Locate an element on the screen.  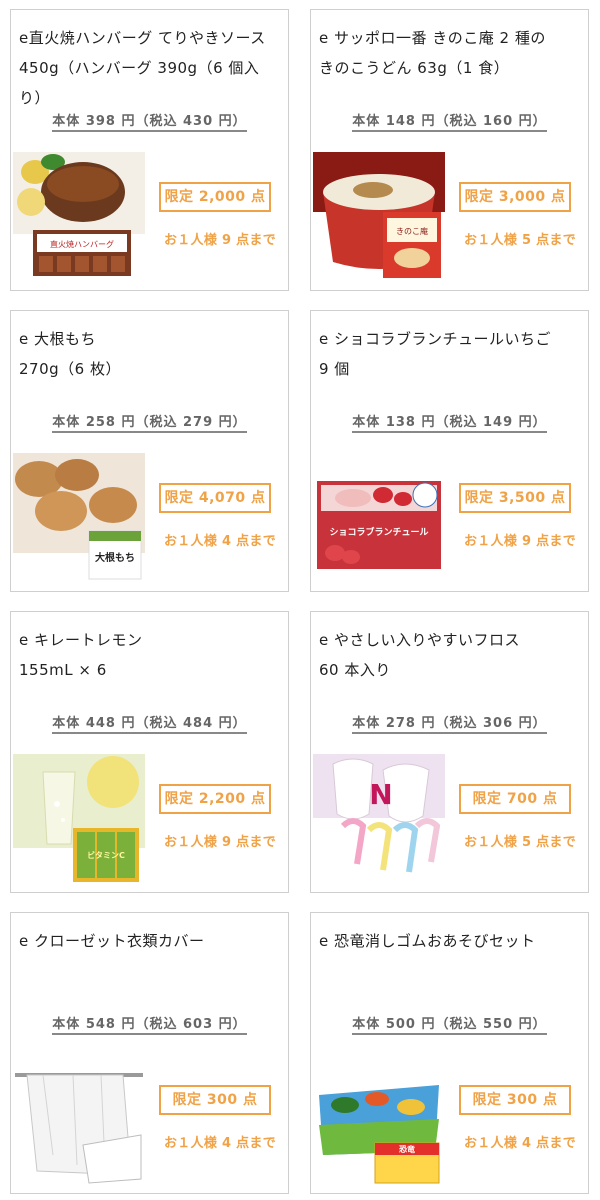
product-price: 本体 138 円（税込 149 円） is located at coordinates (449, 422).